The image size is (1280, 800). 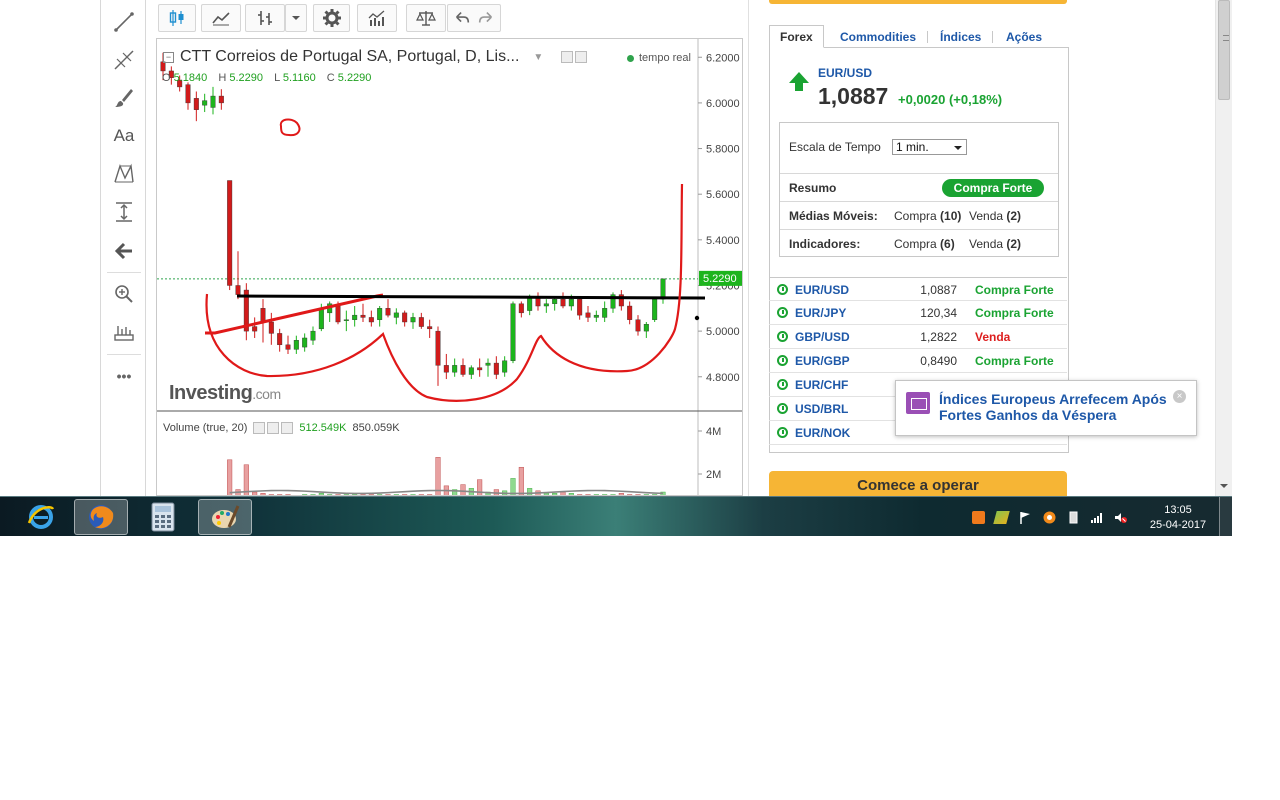 I want to click on more-icon: •••, so click(x=124, y=376).